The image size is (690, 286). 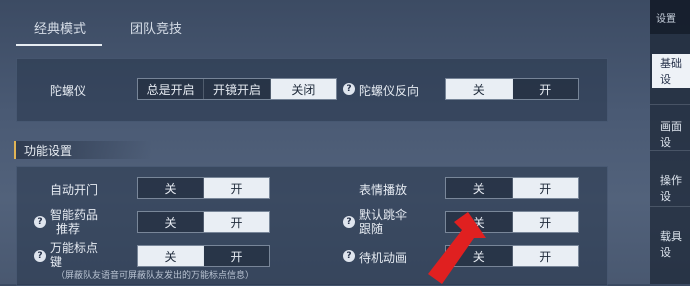 What do you see at coordinates (48, 151) in the screenshot?
I see `section-title: 功能设置` at bounding box center [48, 151].